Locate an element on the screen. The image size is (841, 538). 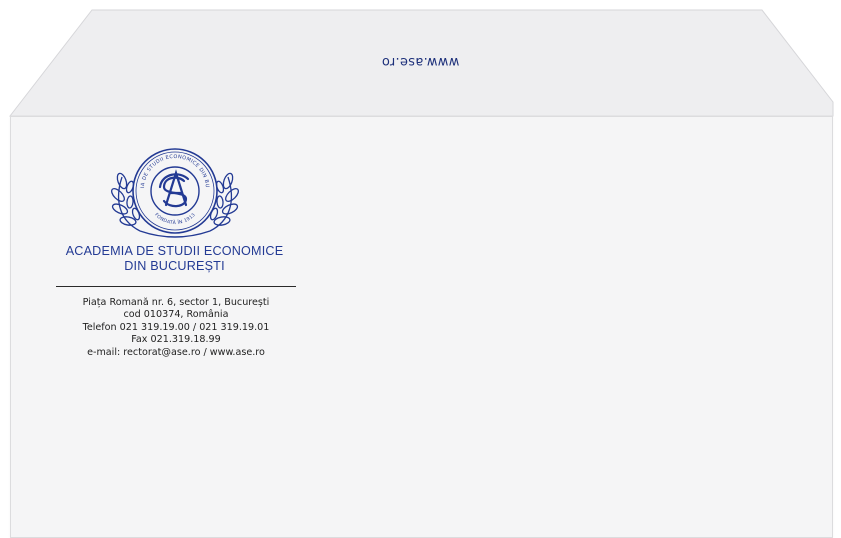
institution-name-line1: ACADEMIA DE STUDII ECONOMICE is located at coordinates (174, 251).